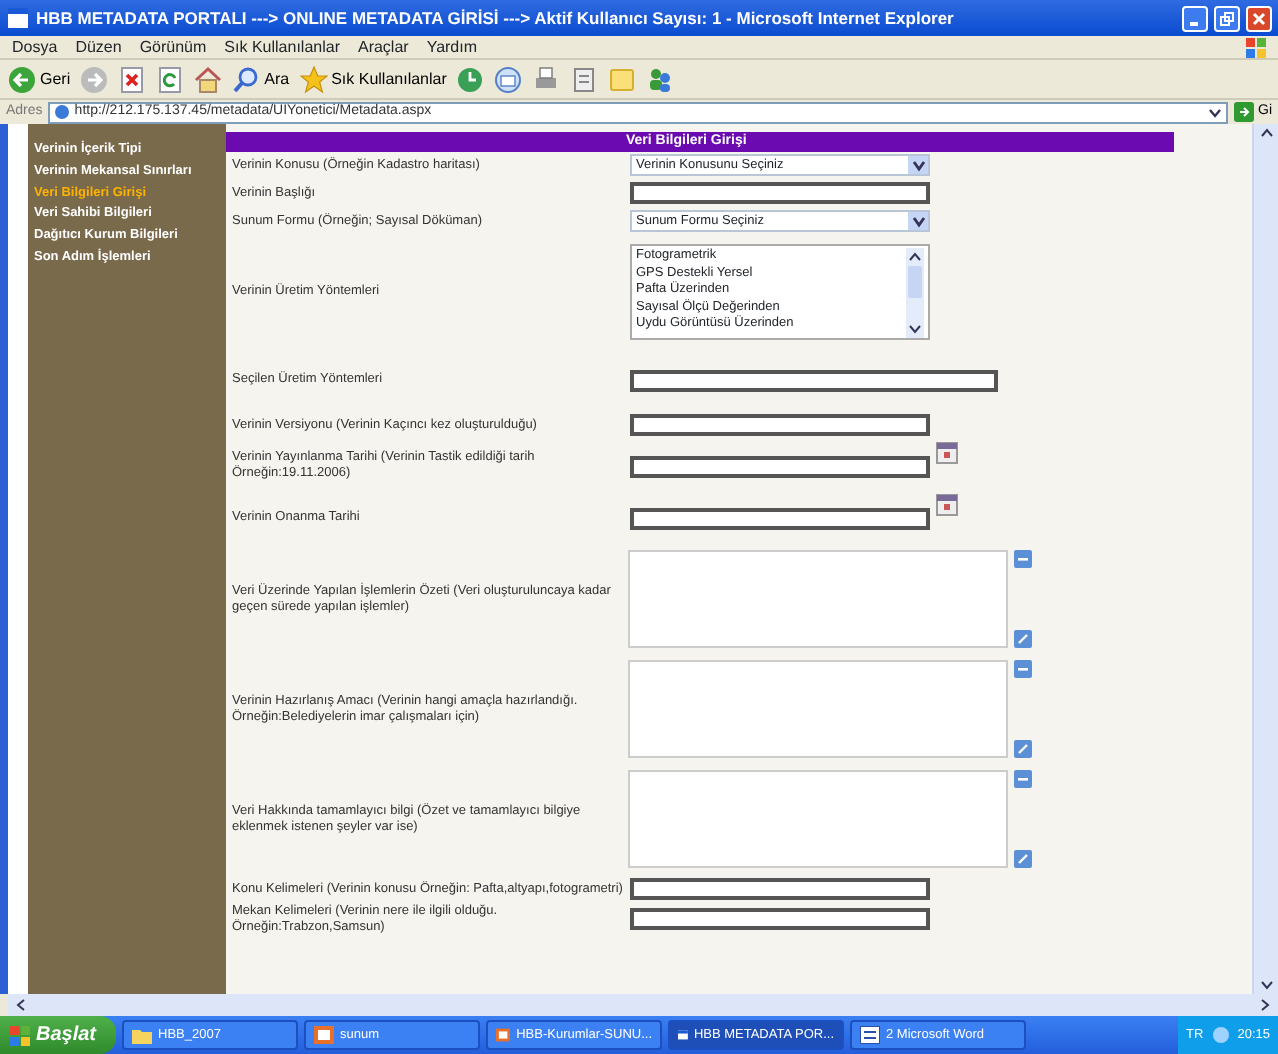 The width and height of the screenshot is (1278, 1054). I want to click on refresh-icon, so click(170, 79).